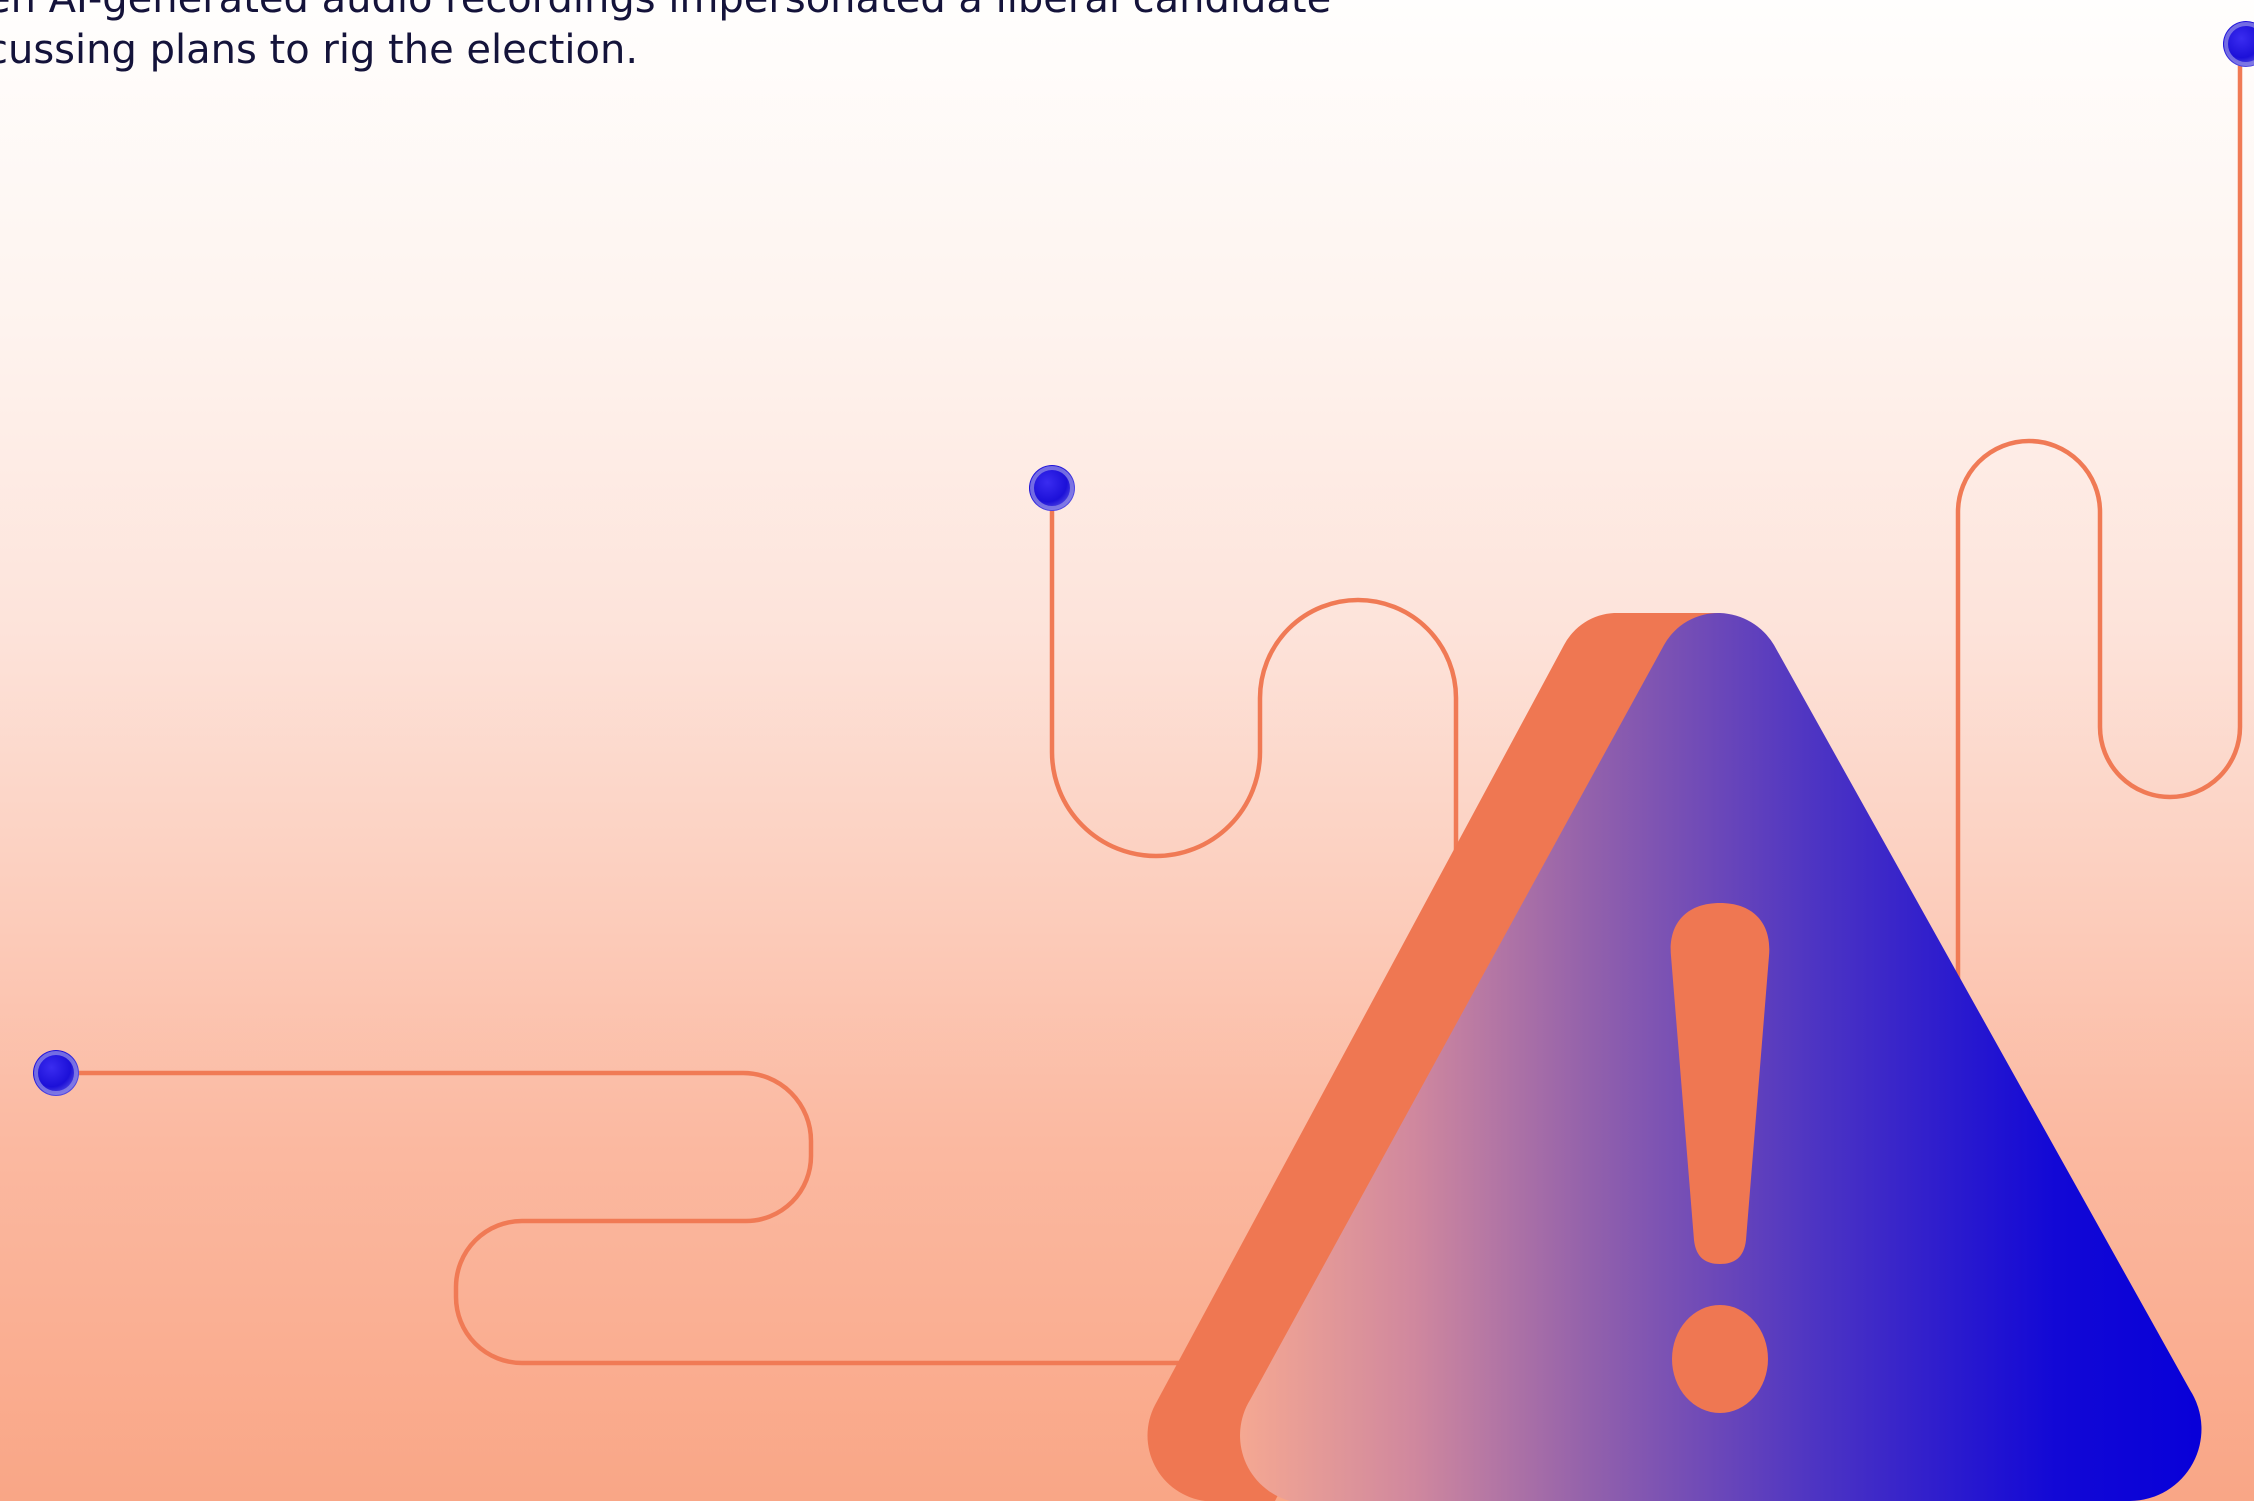 Image resolution: width=2254 pixels, height=1501 pixels. I want to click on exclamation-mark-dot, so click(1720, 1359).